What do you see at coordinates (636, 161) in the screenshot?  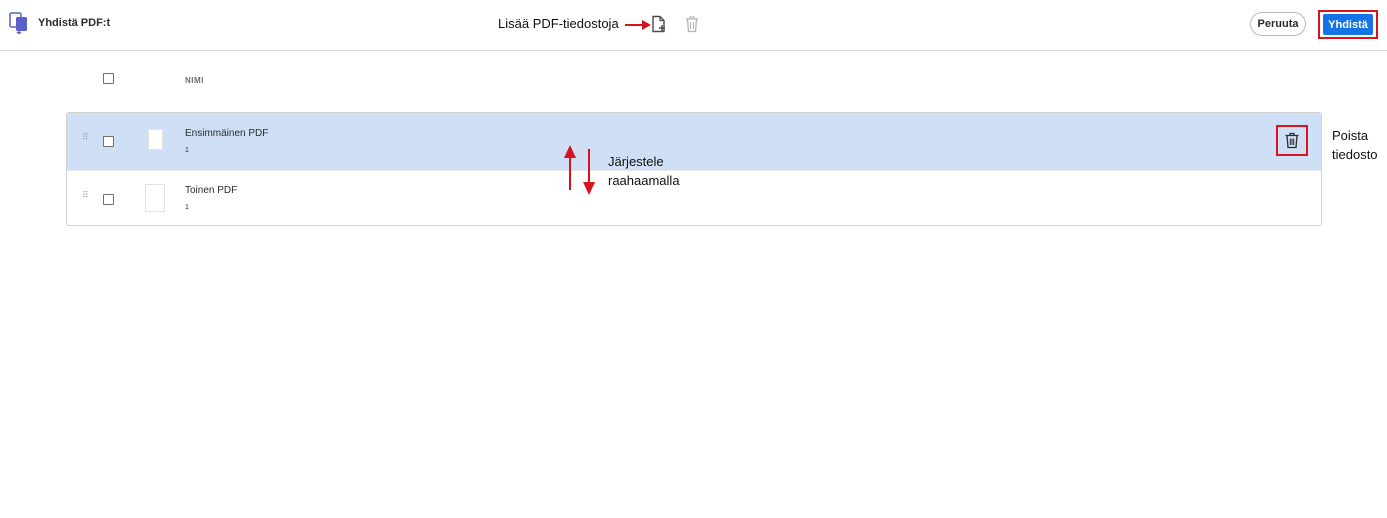 I see `sort-annotation-line1: Järjestele` at bounding box center [636, 161].